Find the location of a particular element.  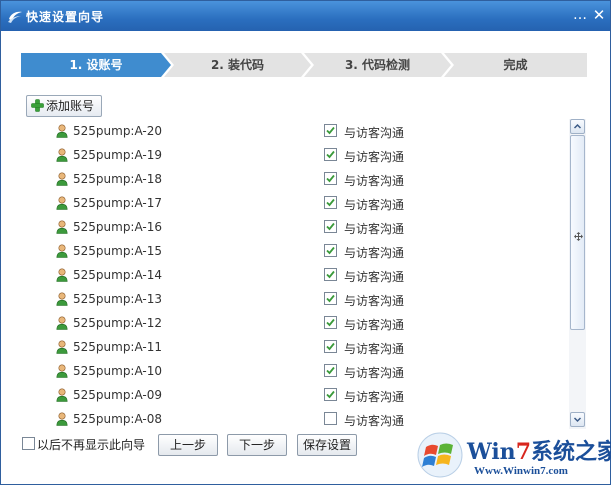

app-logo-icon is located at coordinates (15, 17).